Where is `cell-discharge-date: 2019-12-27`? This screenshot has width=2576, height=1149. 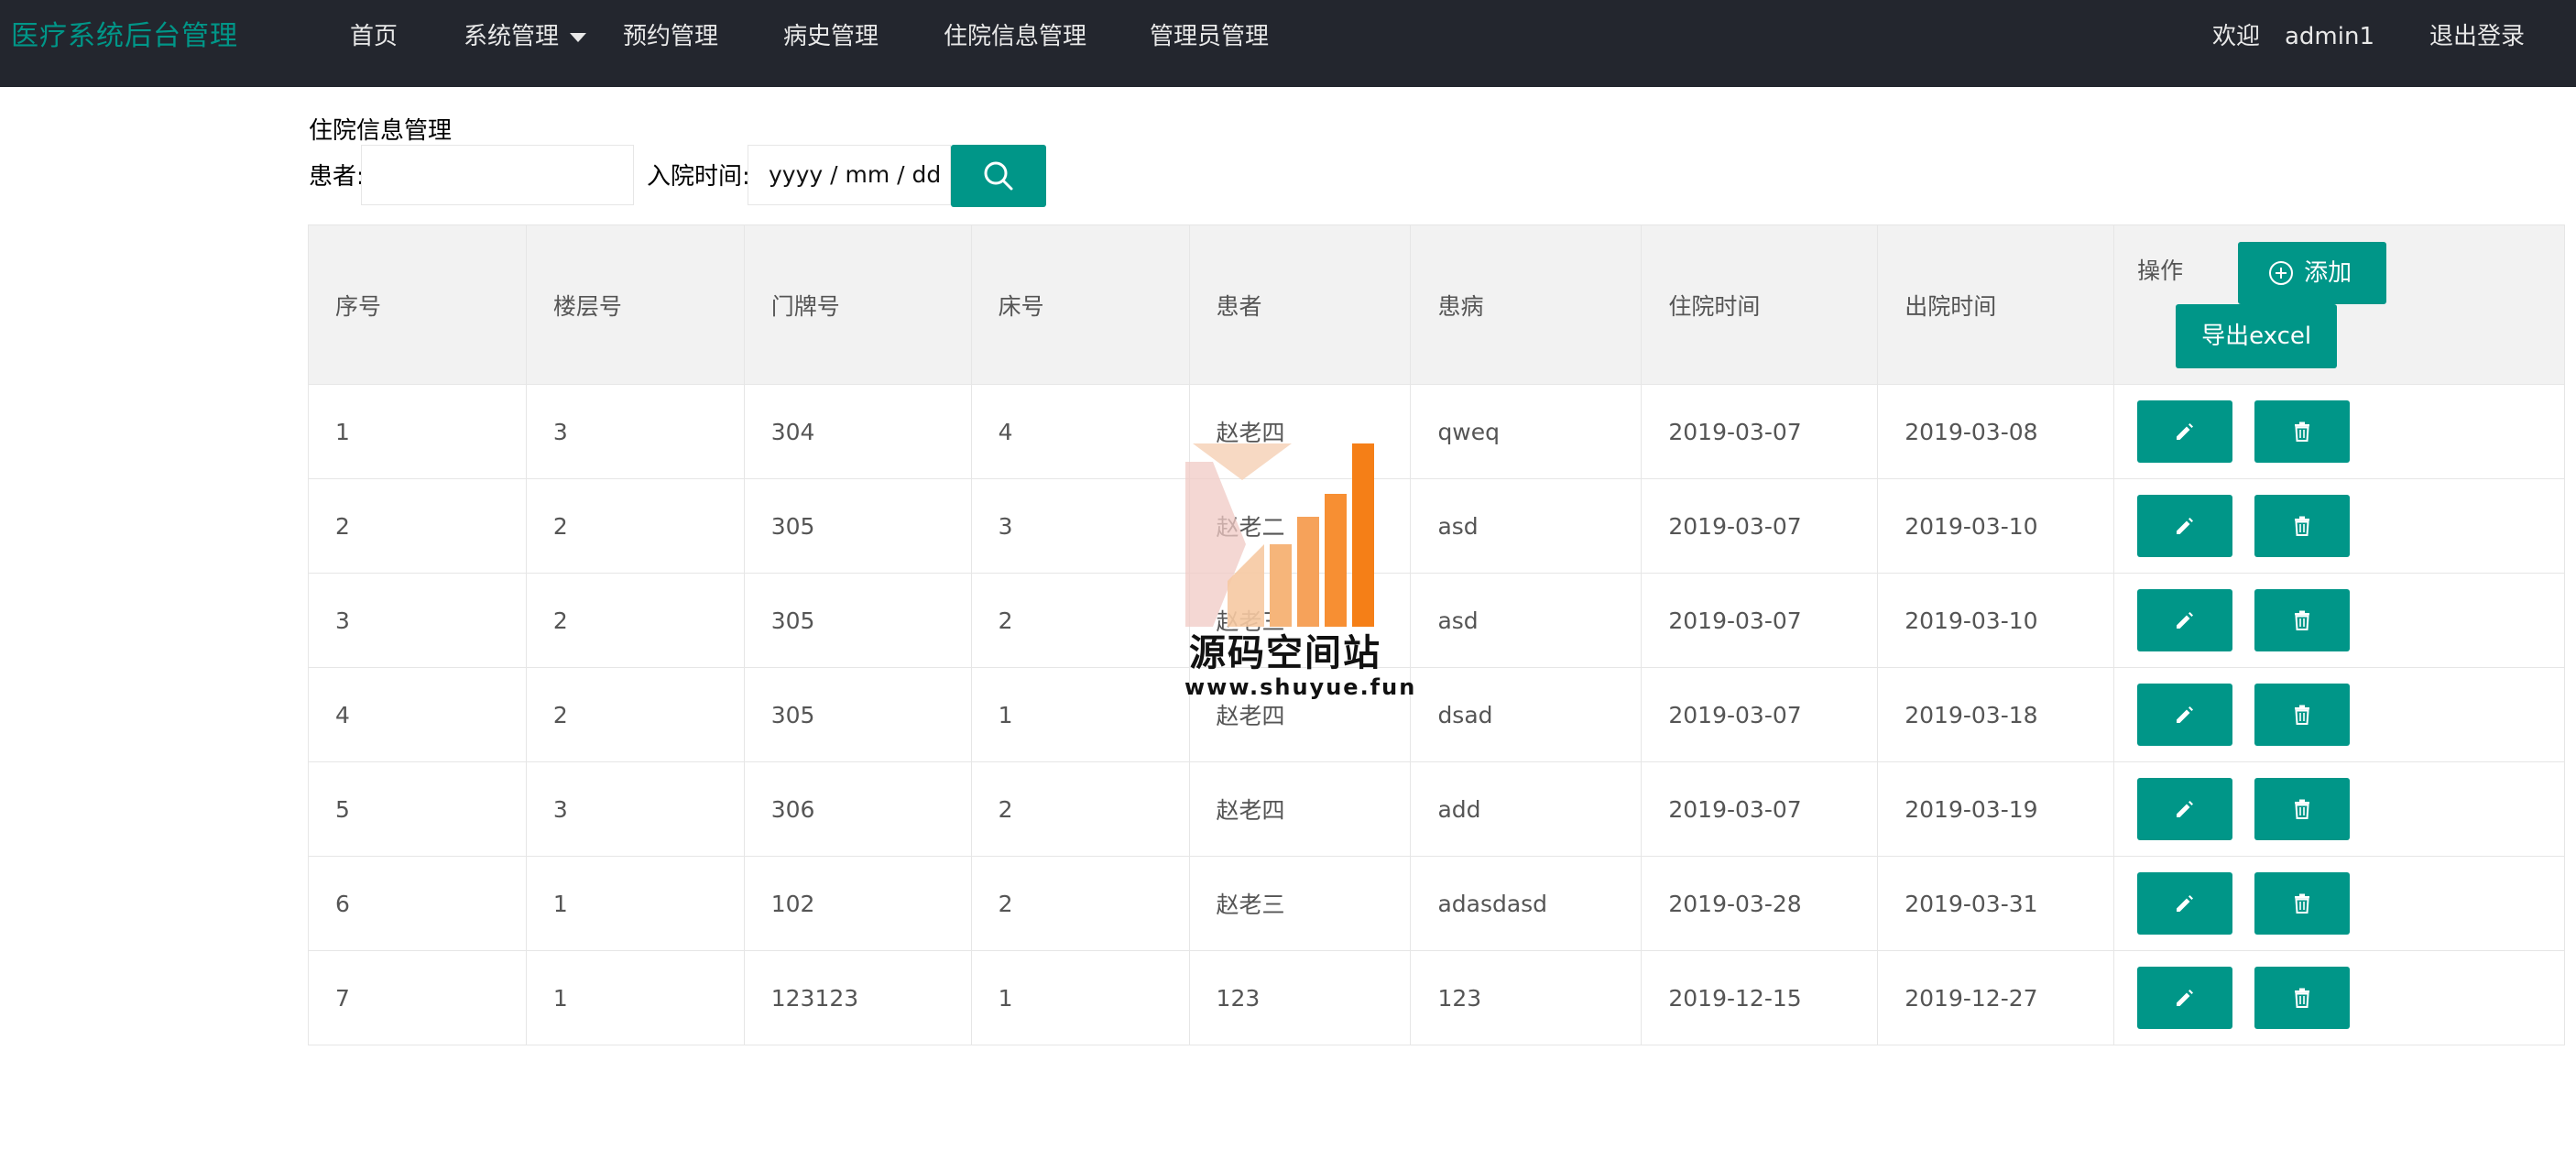 cell-discharge-date: 2019-12-27 is located at coordinates (1996, 997).